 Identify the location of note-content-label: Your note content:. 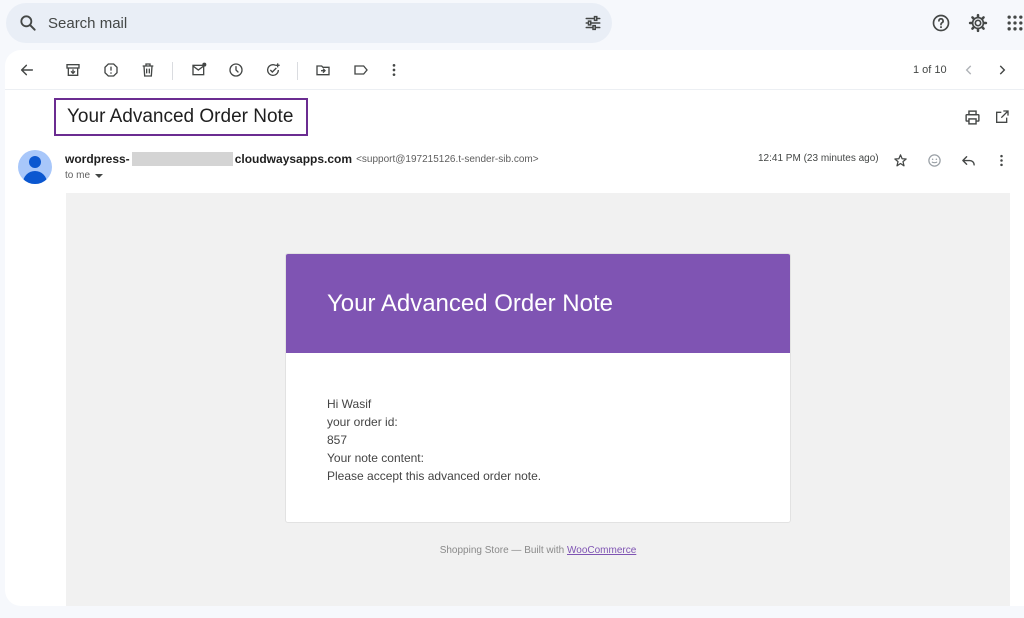
(375, 458).